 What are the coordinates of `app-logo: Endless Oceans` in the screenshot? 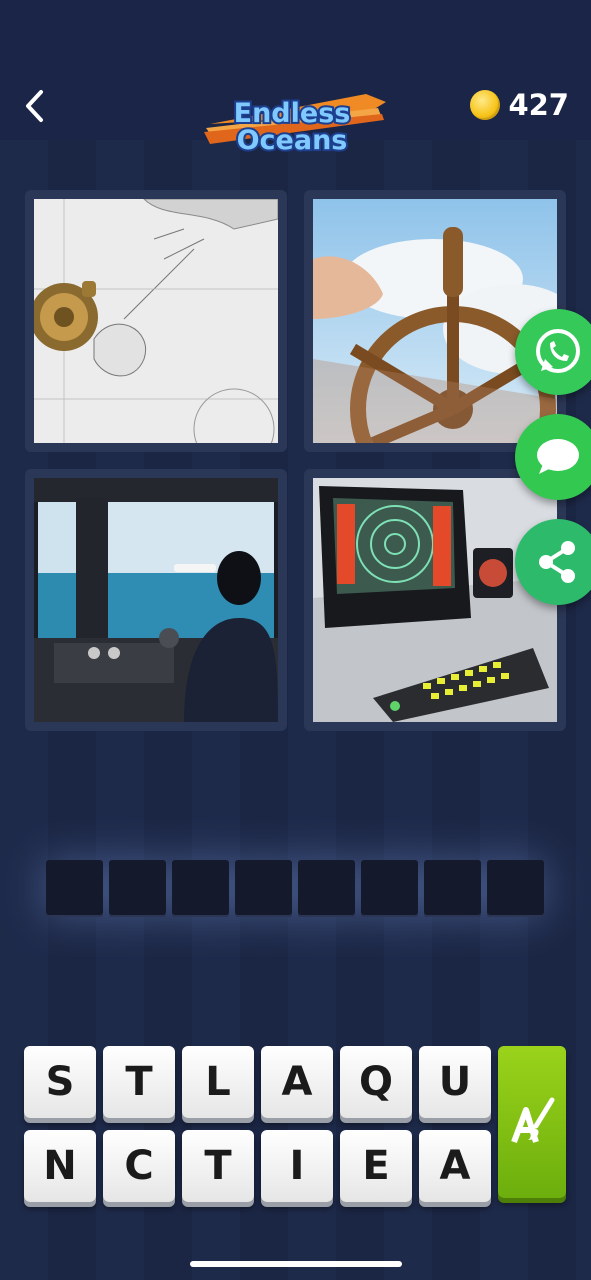 It's located at (296, 122).